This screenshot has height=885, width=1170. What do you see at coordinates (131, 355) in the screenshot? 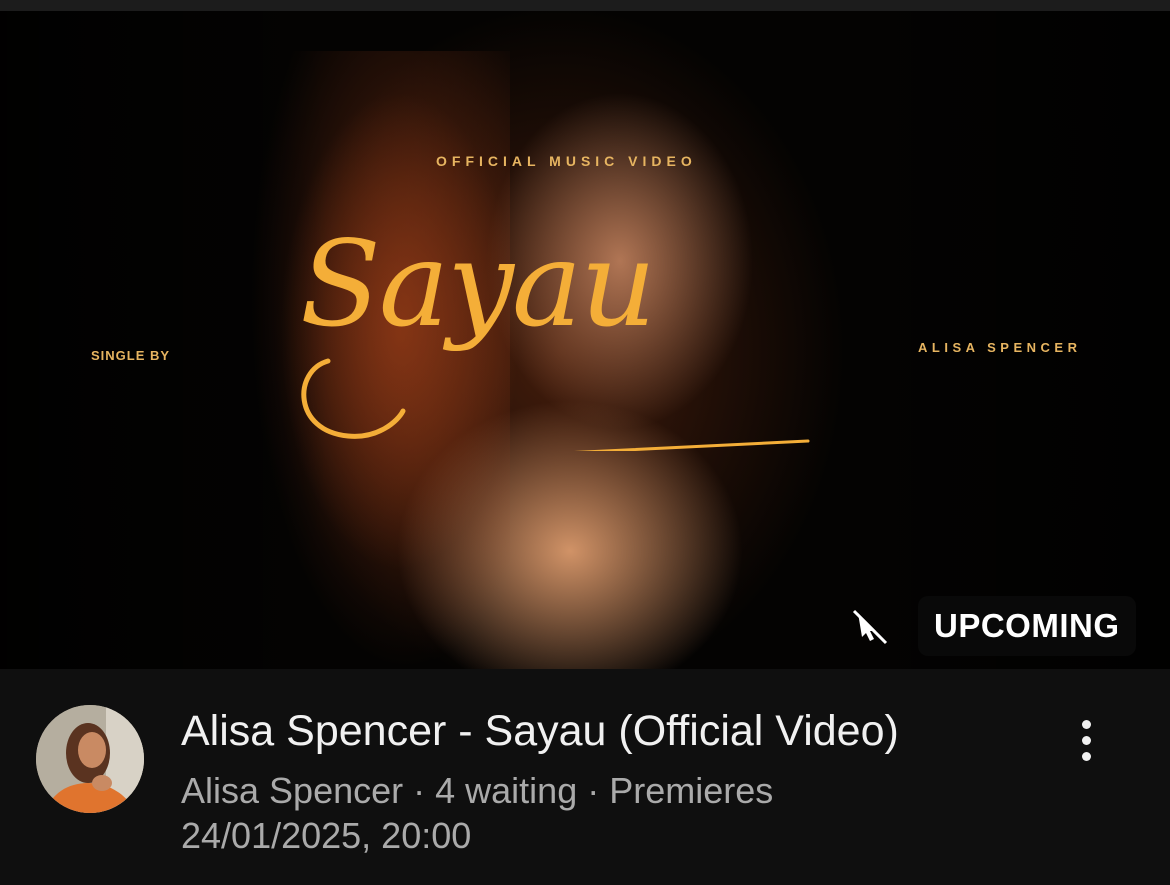
I see `thumbnail-single-by-text: SINGLE BY` at bounding box center [131, 355].